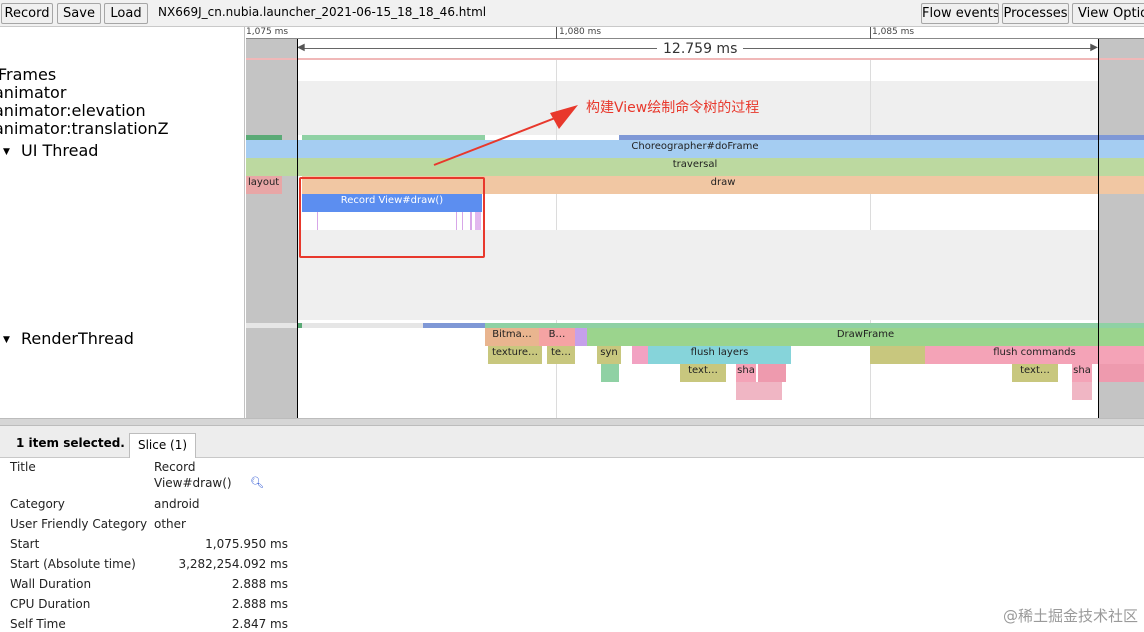  What do you see at coordinates (84, 129) in the screenshot?
I see `track-label-animator-translationz: animator:translationZ` at bounding box center [84, 129].